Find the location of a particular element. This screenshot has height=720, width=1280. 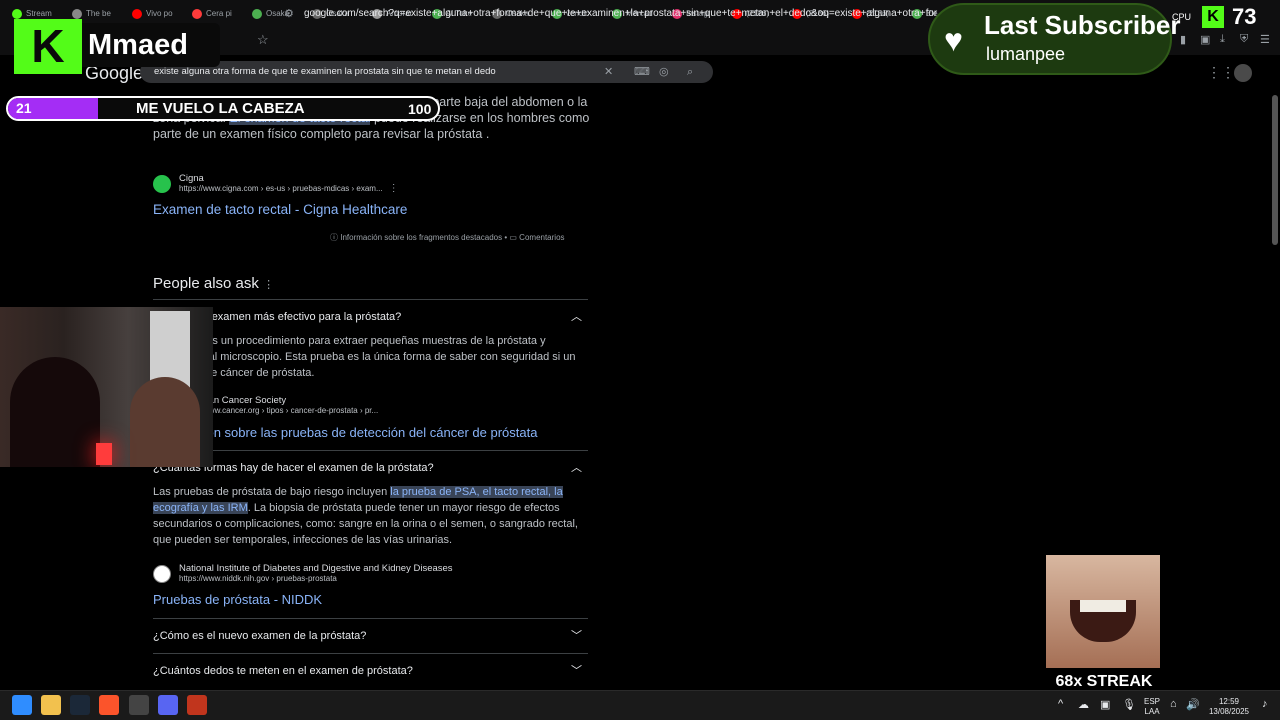

volume-icon: 🔊 is located at coordinates (1193, 704).